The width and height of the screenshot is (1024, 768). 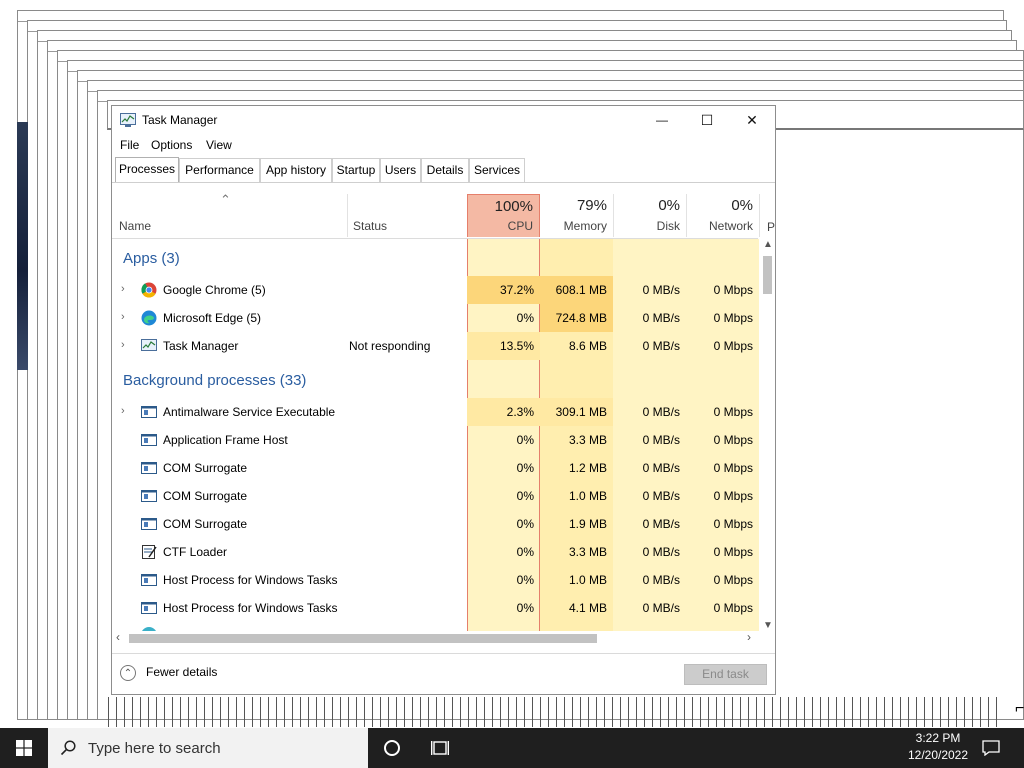 I want to click on column-network-header: 0% Network, so click(x=722, y=215).